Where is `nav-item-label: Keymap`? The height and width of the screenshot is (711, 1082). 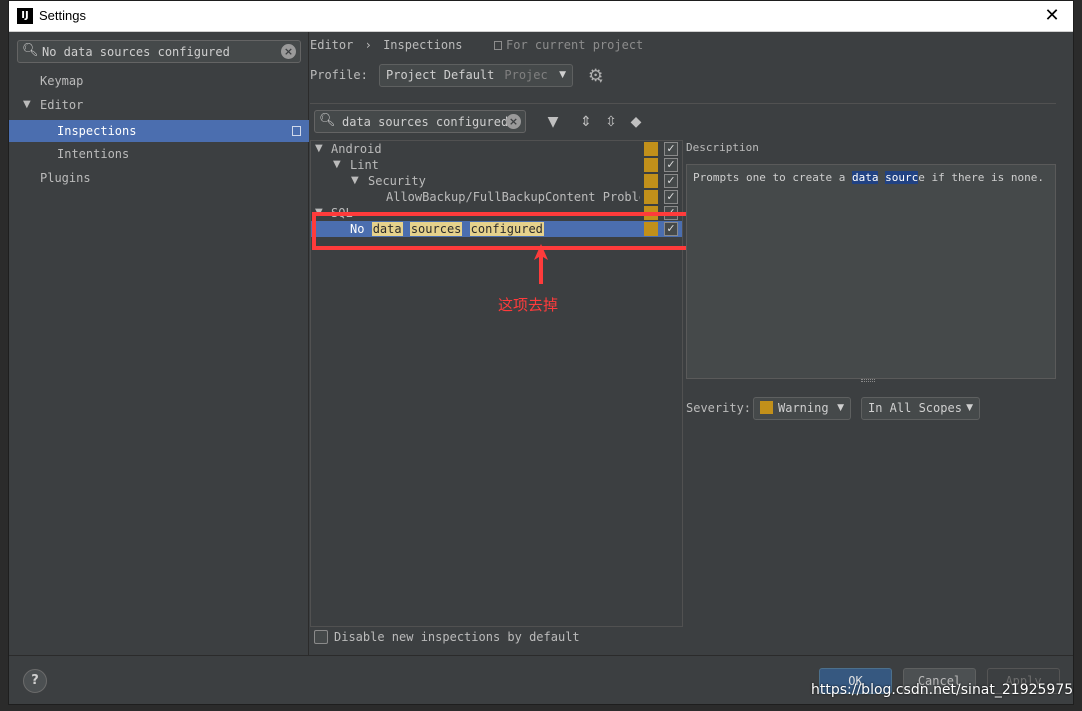 nav-item-label: Keymap is located at coordinates (62, 81).